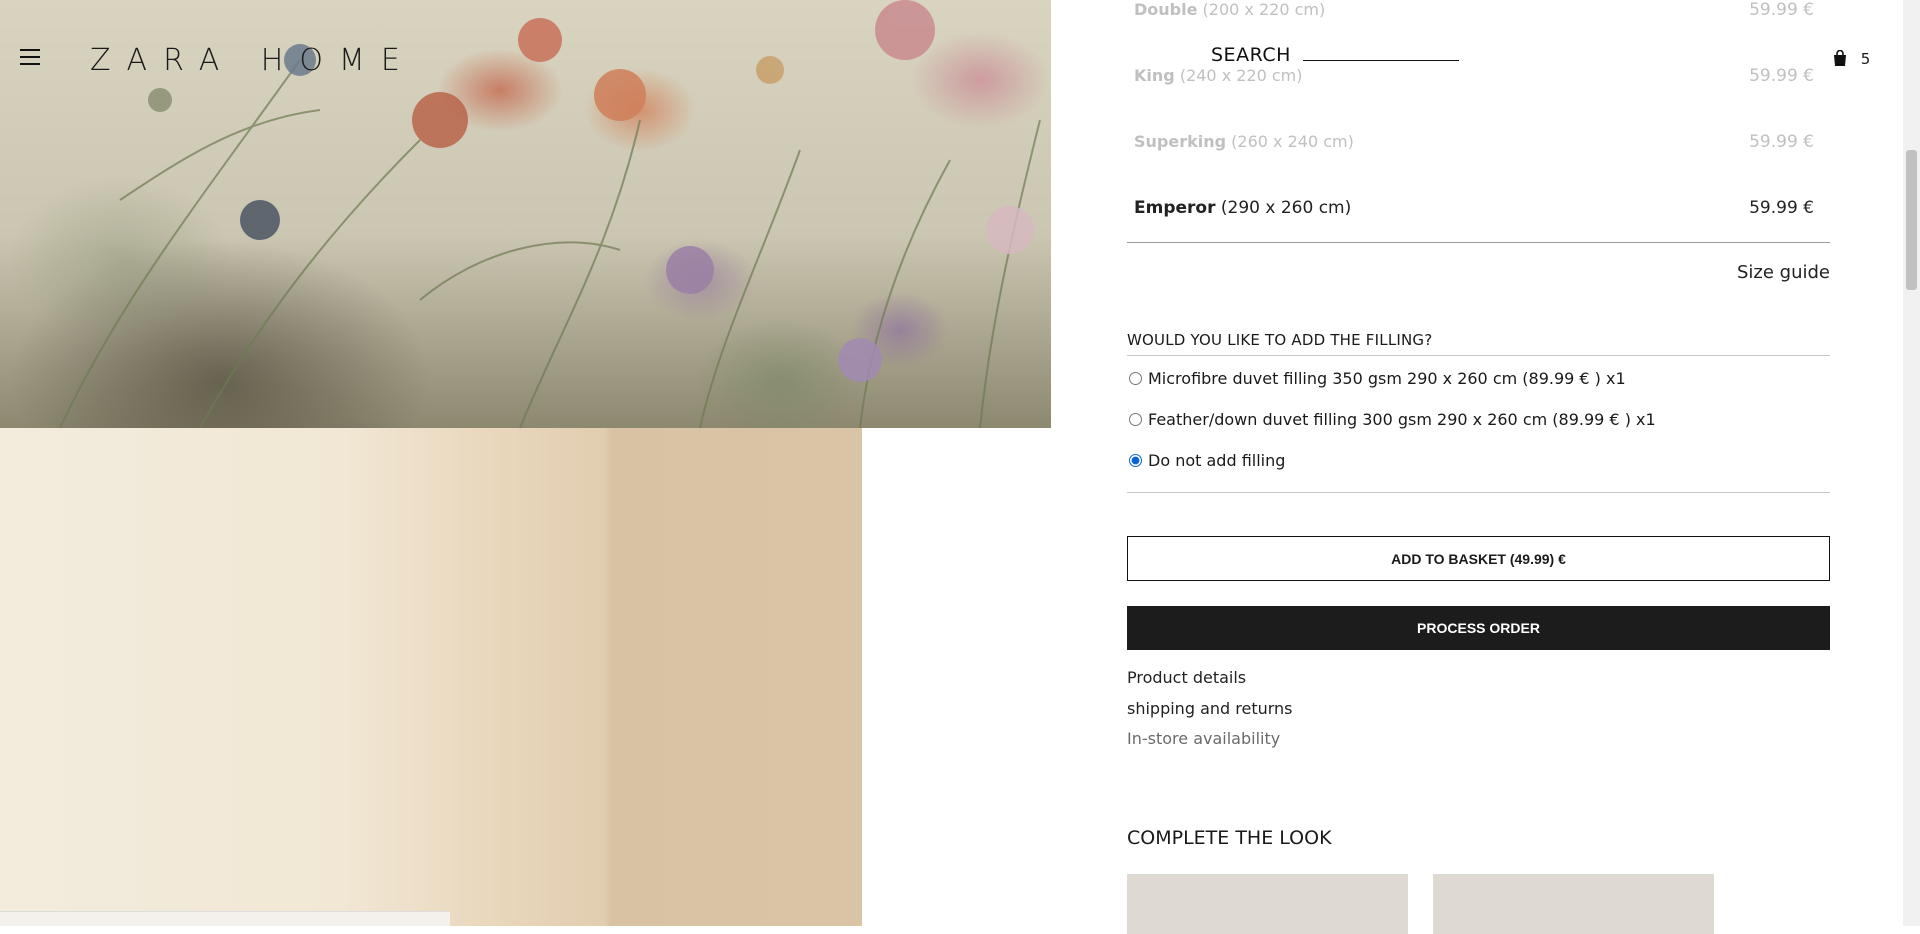 The height and width of the screenshot is (934, 1920). I want to click on size-option-double: Double (200 x 220 cm) 59.99 €, so click(1478, 33).